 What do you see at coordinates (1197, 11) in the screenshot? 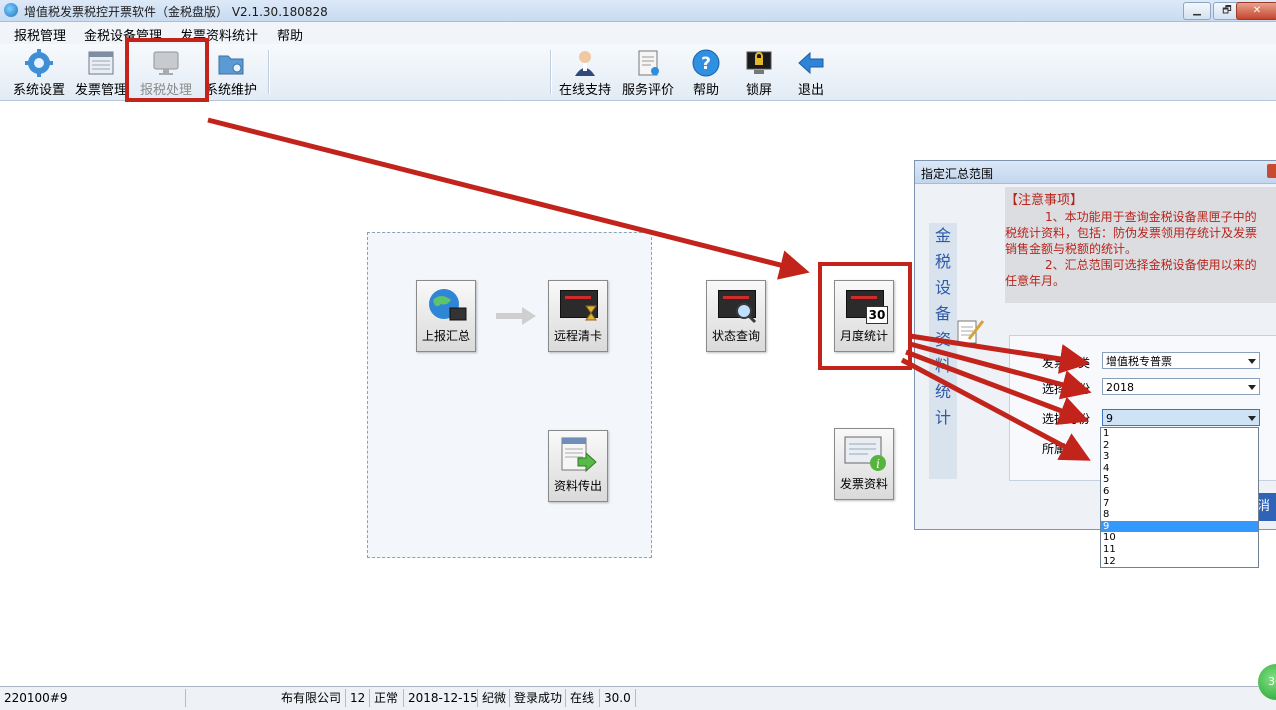
I see `minimize-button: ▁` at bounding box center [1197, 11].